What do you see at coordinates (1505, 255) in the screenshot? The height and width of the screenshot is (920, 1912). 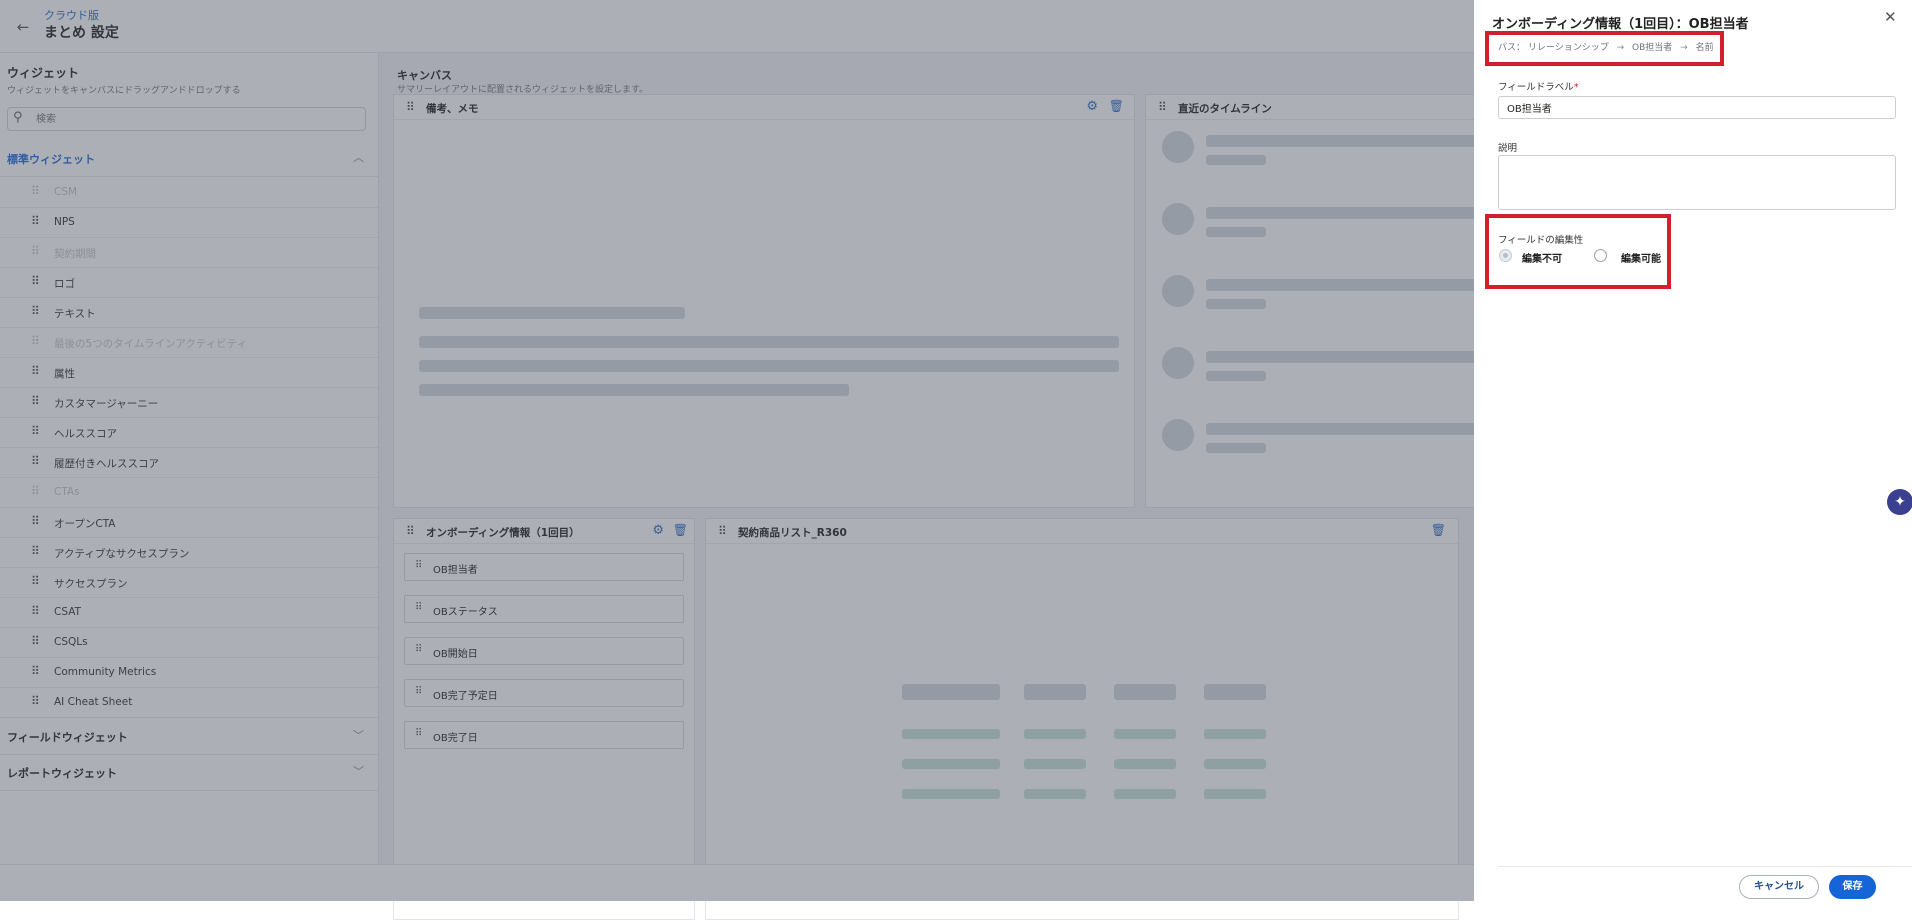 I see `radio-not-editable` at bounding box center [1505, 255].